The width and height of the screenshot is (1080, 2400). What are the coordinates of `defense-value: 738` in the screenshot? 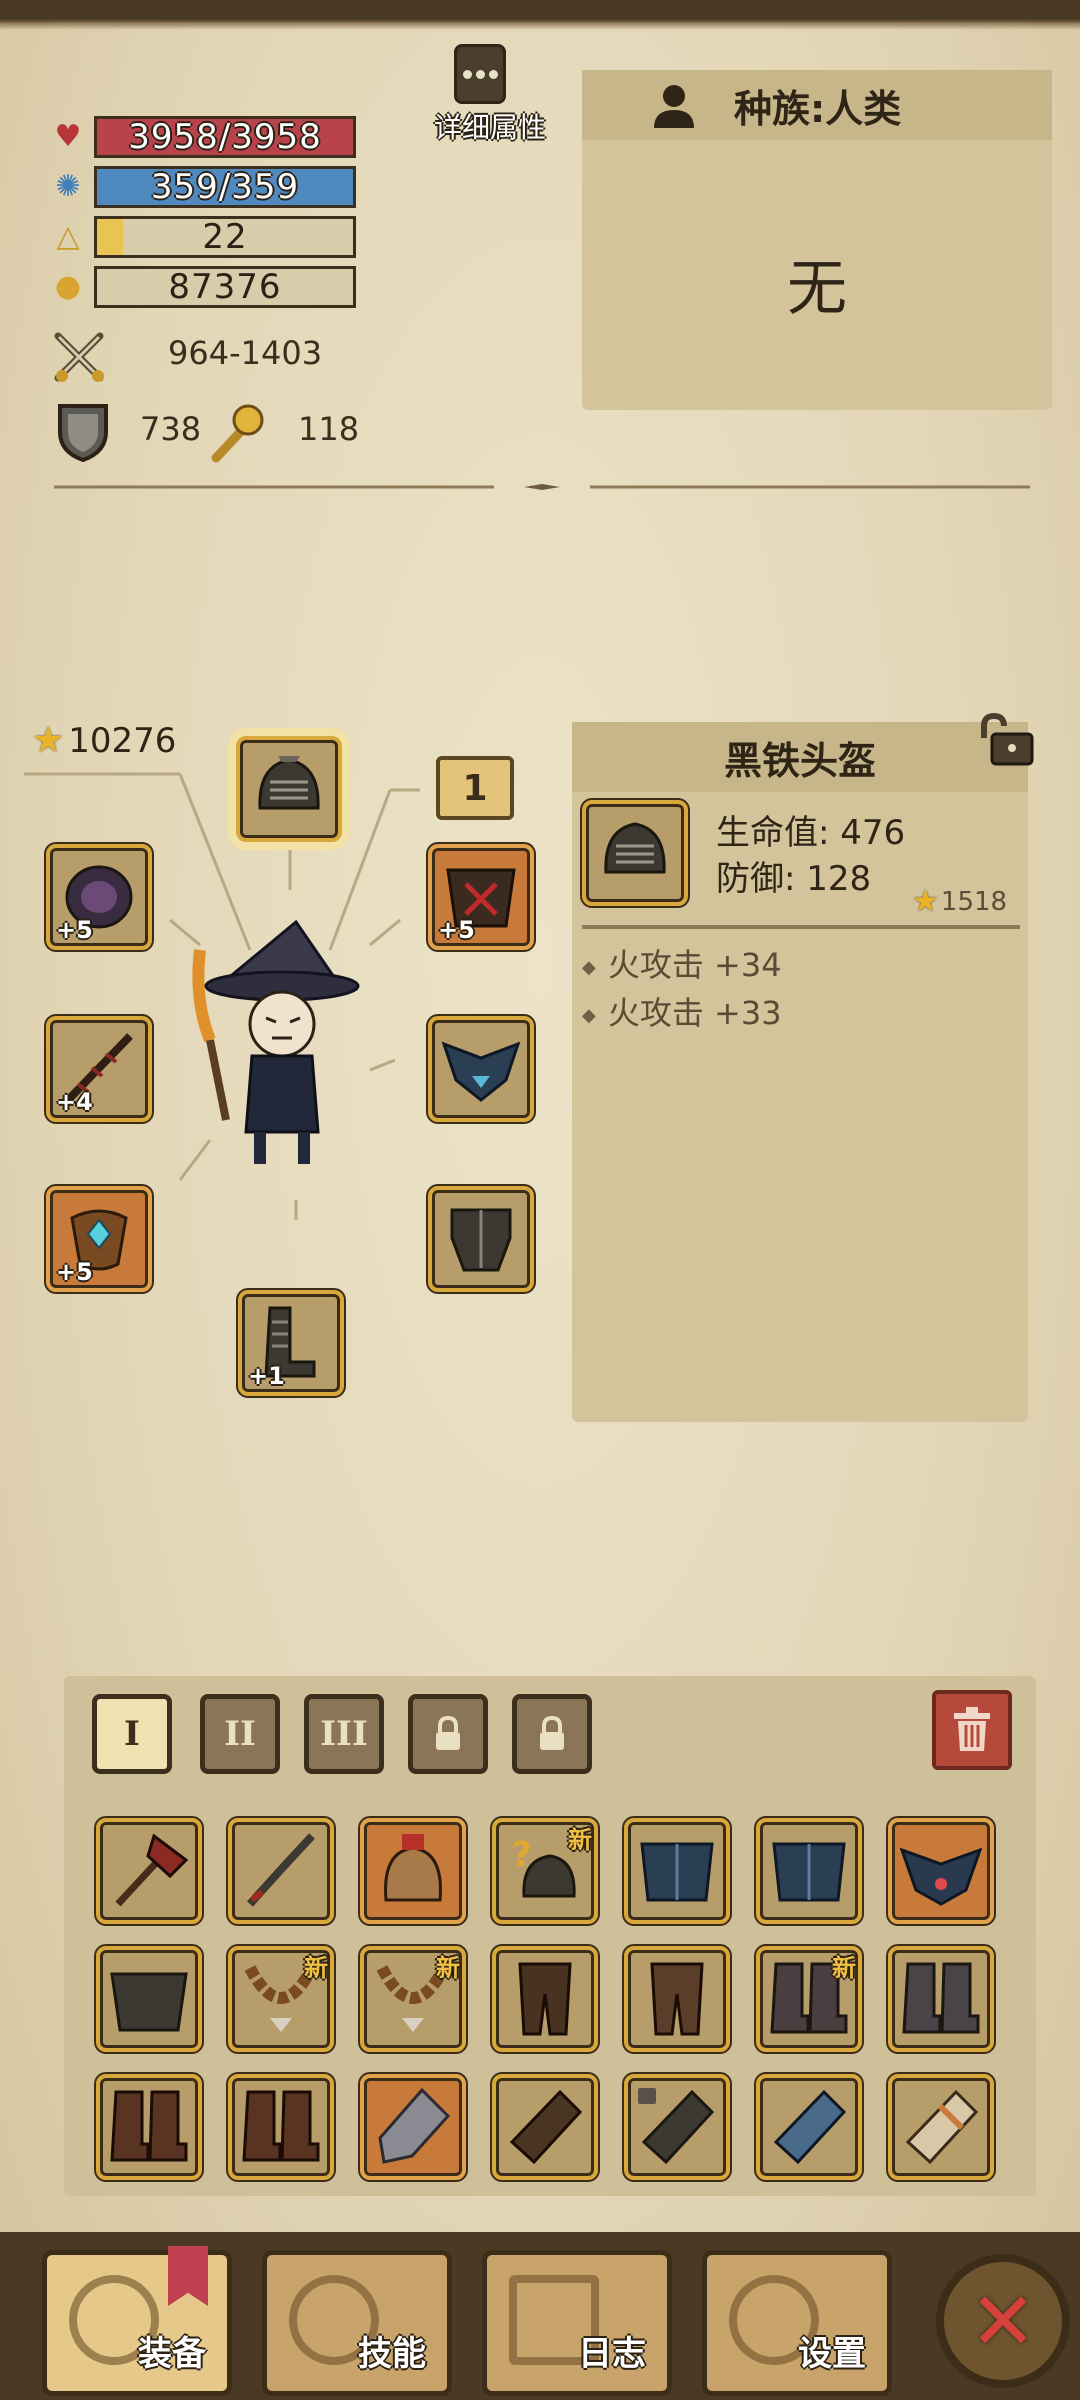 It's located at (171, 429).